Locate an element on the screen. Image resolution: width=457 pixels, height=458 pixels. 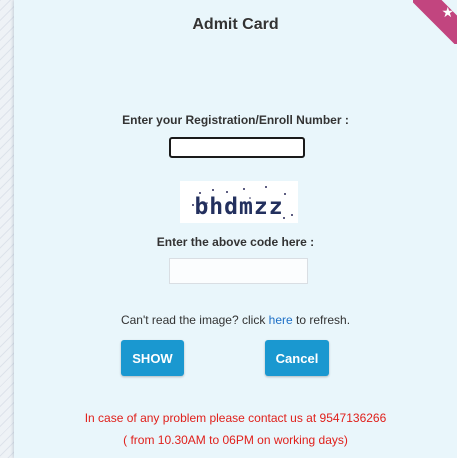
show-button: SHOW is located at coordinates (152, 358).